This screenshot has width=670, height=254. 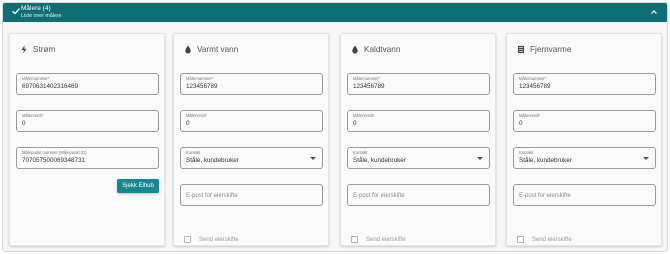 I want to click on card-title: Strøm, so click(x=37, y=49).